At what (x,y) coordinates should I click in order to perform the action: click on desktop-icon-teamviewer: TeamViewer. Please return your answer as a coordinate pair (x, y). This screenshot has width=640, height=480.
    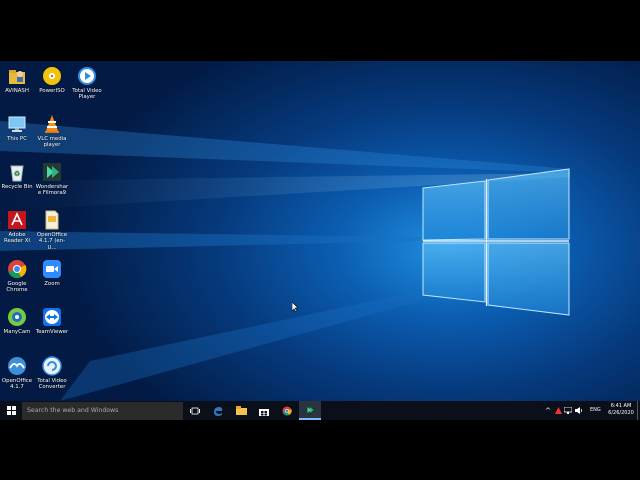
    Looking at the image, I should click on (52, 320).